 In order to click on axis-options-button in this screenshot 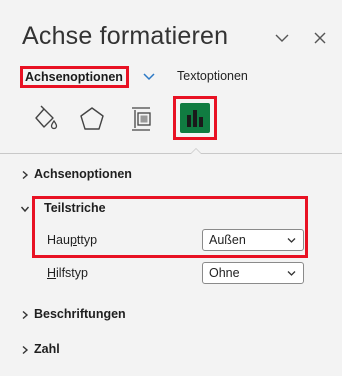, I will do `click(195, 118)`.